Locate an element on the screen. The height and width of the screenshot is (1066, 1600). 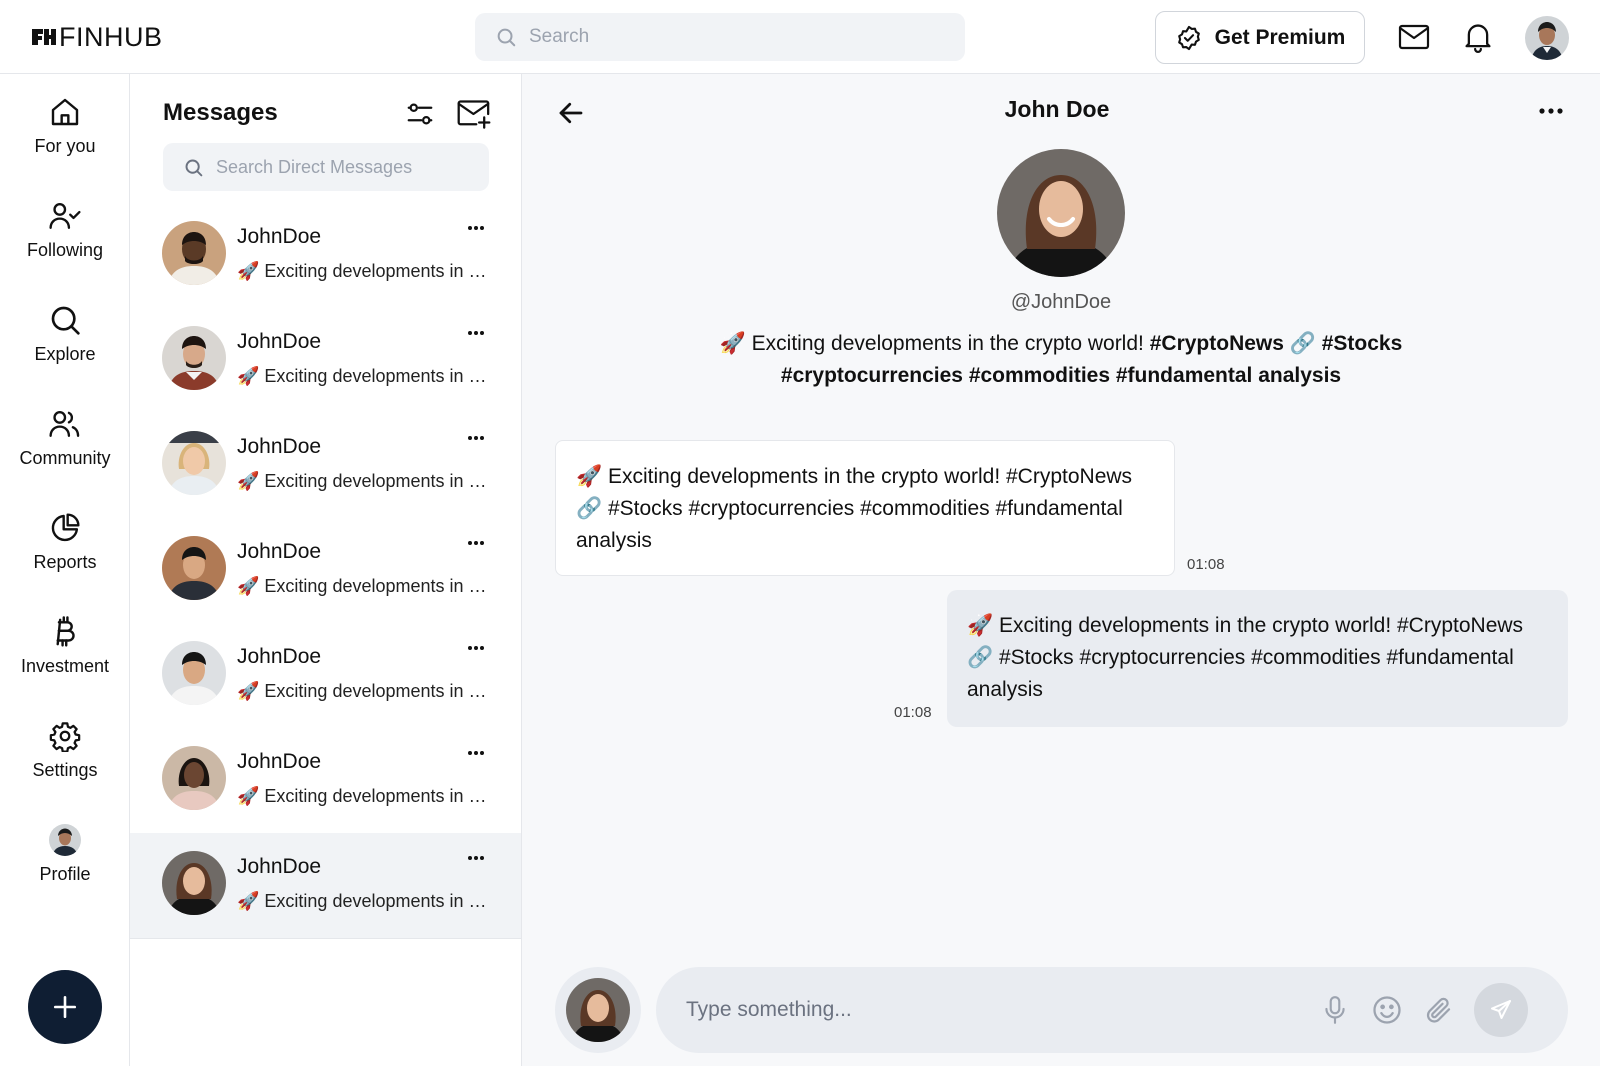
contact-avatar is located at coordinates (1061, 213).